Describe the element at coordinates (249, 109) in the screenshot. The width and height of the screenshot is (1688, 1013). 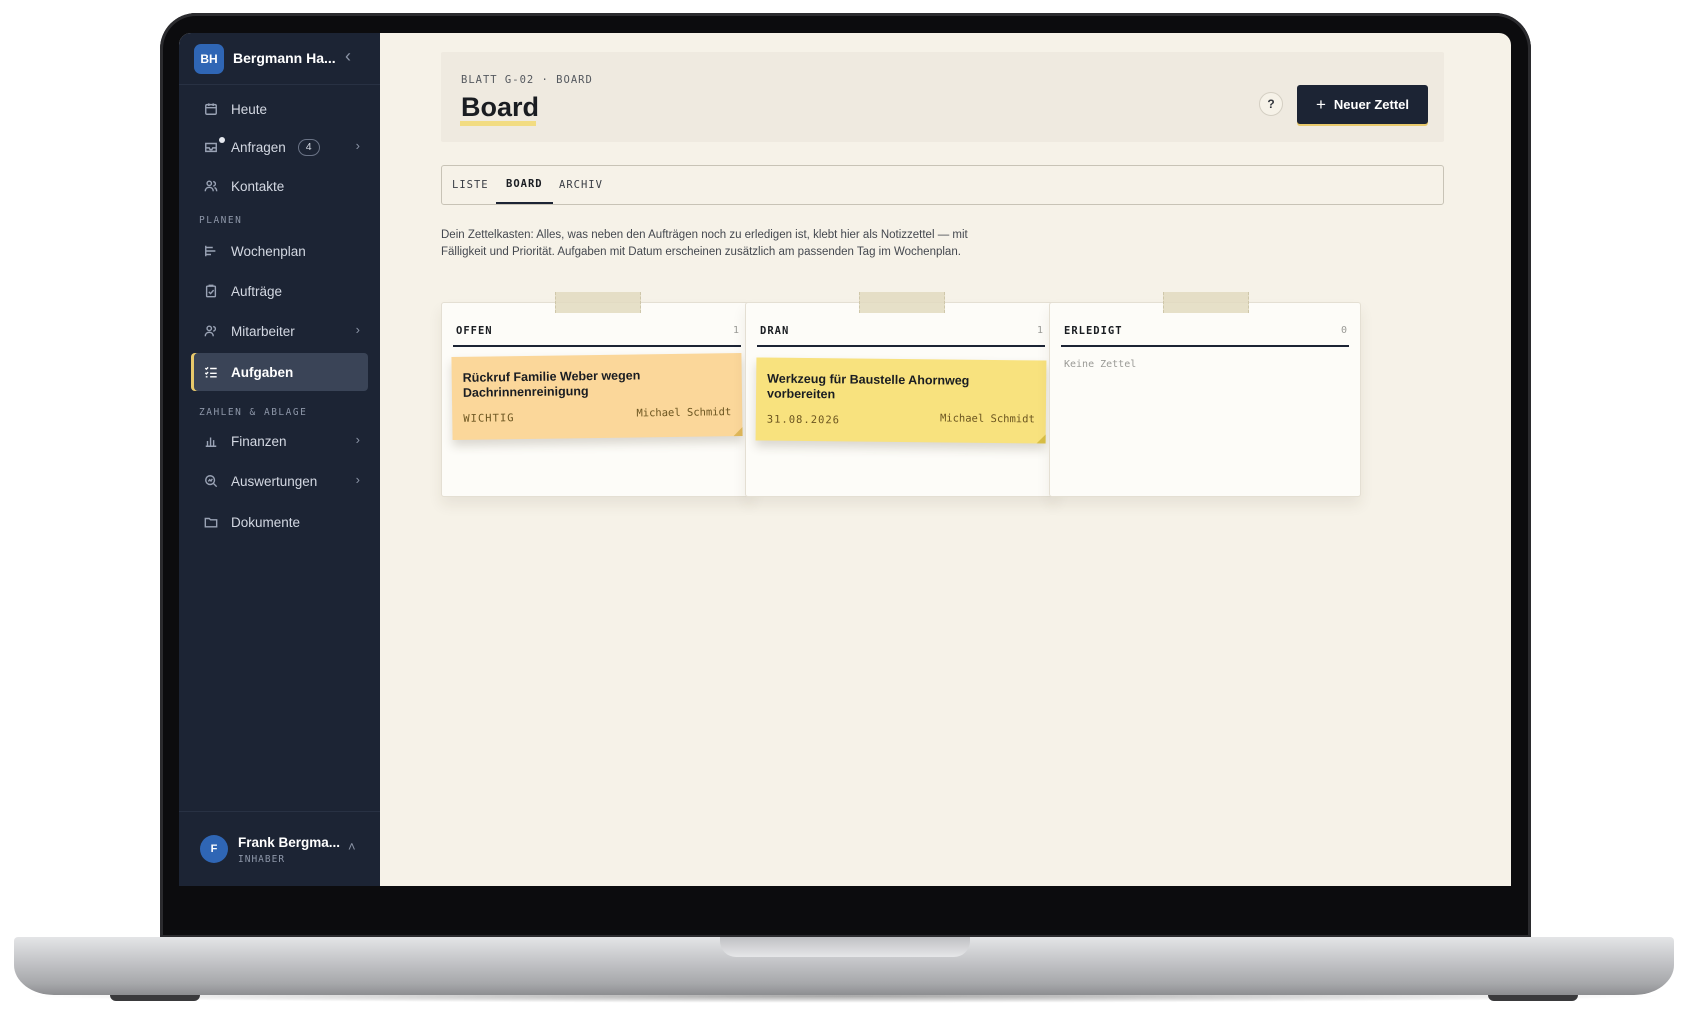
I see `sidebar-item-label: Heute` at that location.